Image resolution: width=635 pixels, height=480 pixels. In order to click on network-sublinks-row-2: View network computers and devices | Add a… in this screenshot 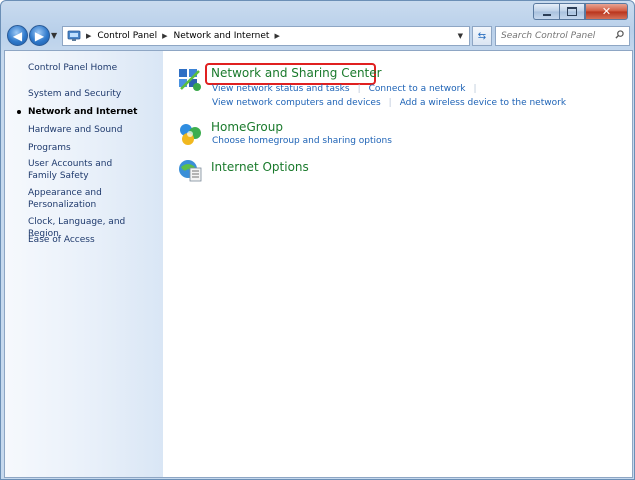, I will do `click(389, 103)`.